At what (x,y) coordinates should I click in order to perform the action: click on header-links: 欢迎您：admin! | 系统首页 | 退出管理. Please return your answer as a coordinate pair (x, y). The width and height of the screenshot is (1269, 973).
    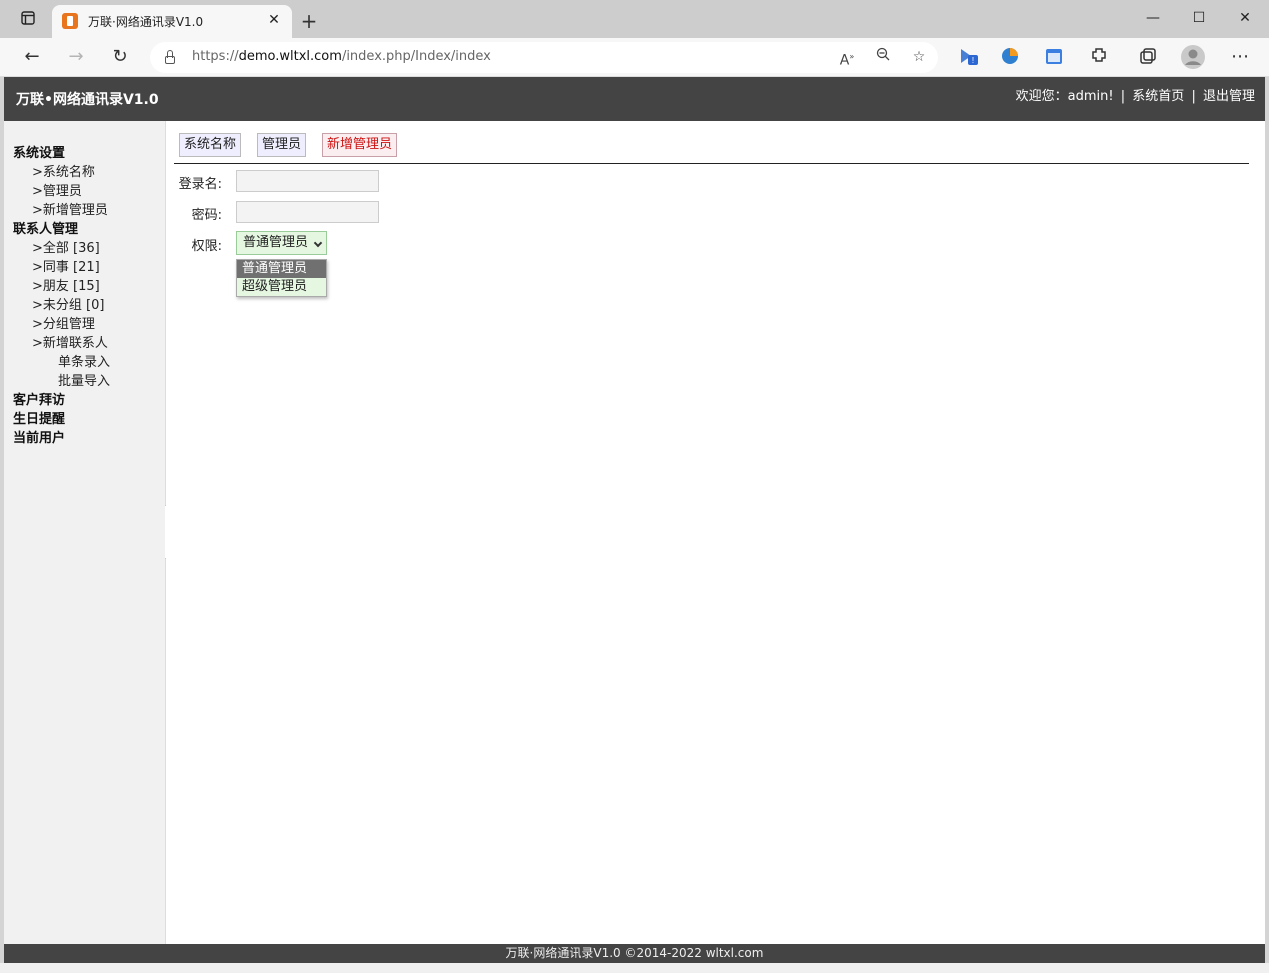
    Looking at the image, I should click on (1135, 94).